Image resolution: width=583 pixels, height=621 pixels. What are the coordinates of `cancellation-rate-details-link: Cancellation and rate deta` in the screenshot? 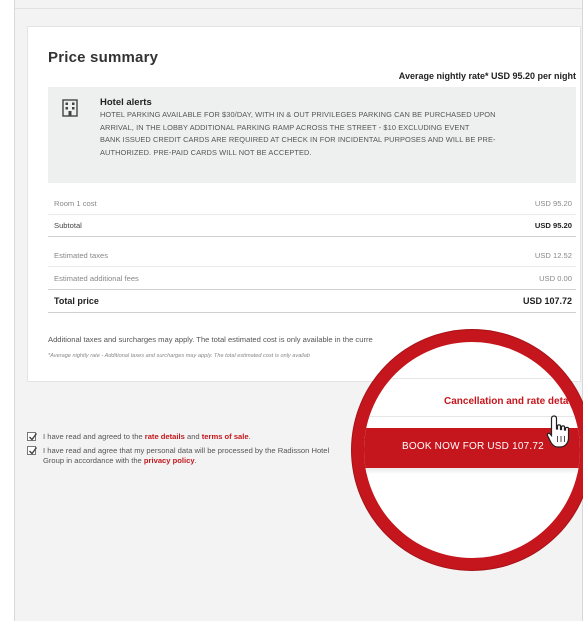 It's located at (506, 401).